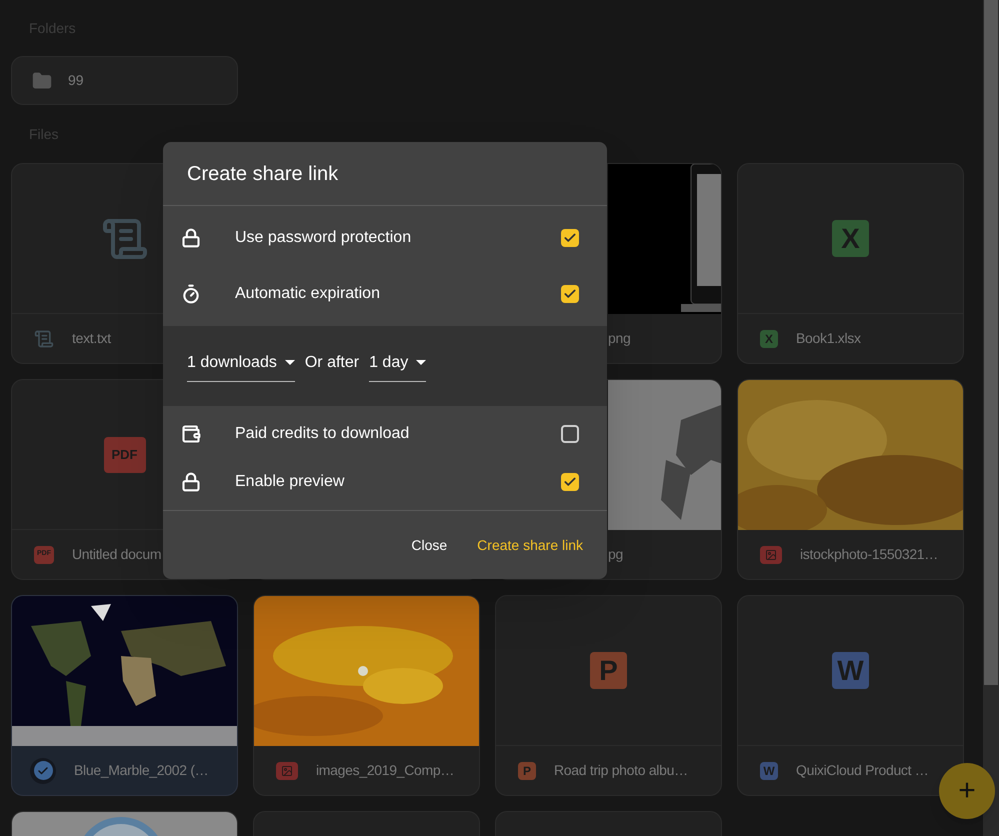 The width and height of the screenshot is (999, 836). I want to click on wallet-icon, so click(191, 434).